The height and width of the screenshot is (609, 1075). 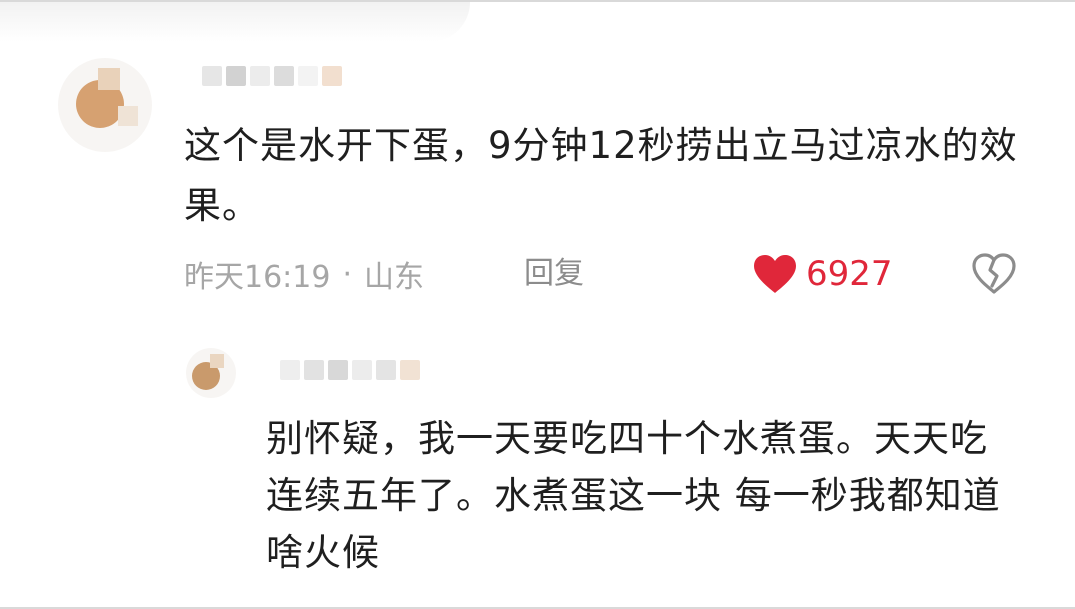 I want to click on like-button: 6927, so click(x=822, y=274).